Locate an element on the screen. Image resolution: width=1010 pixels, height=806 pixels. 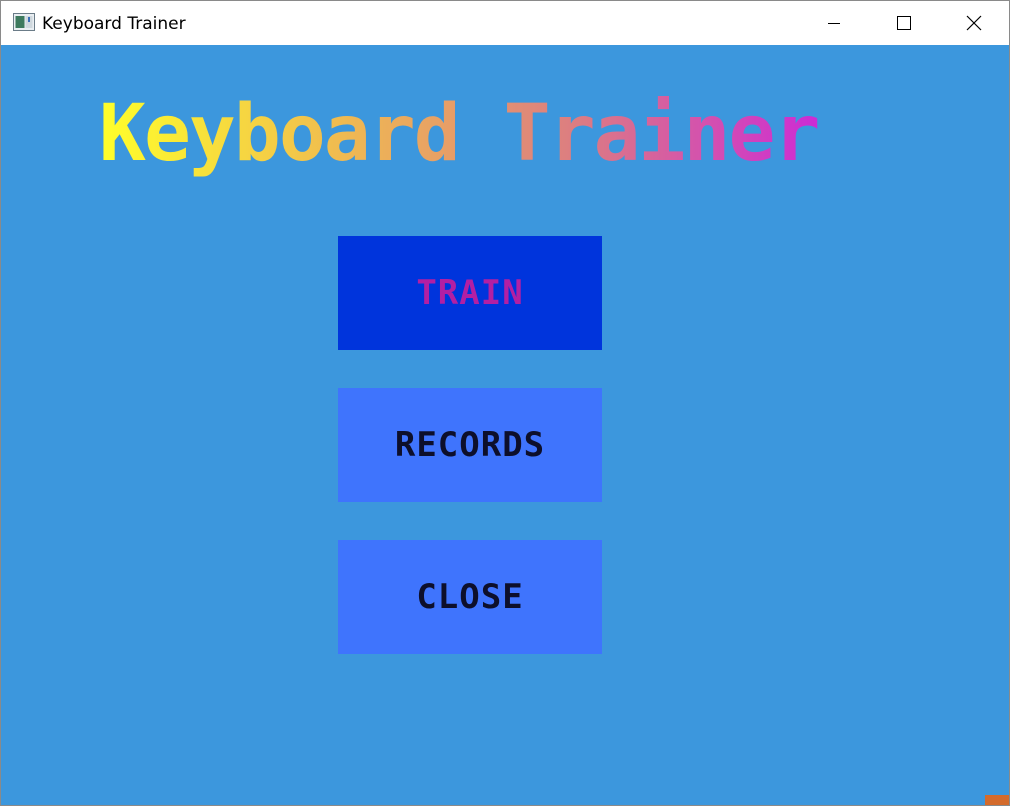
app-icon is located at coordinates (24, 22).